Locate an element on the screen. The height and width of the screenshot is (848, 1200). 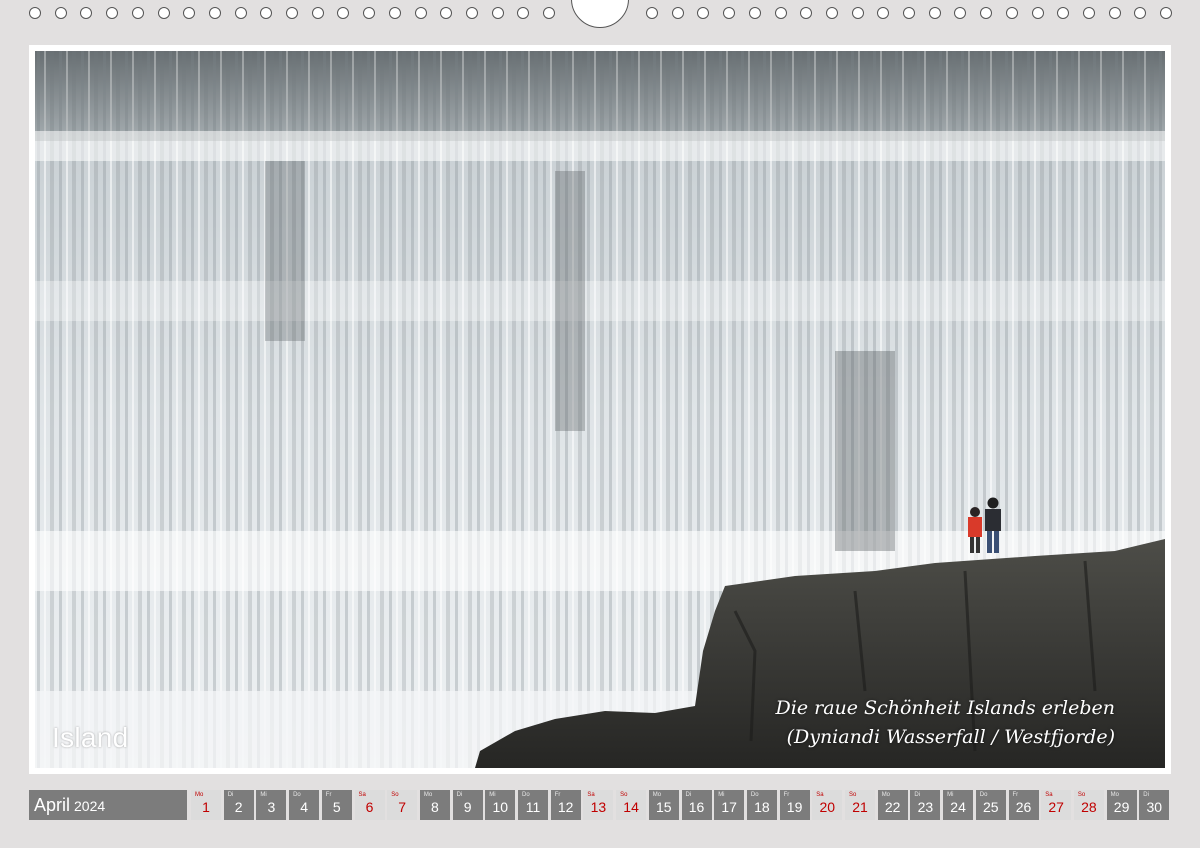
day-cell: Mi 10 is located at coordinates (500, 805).